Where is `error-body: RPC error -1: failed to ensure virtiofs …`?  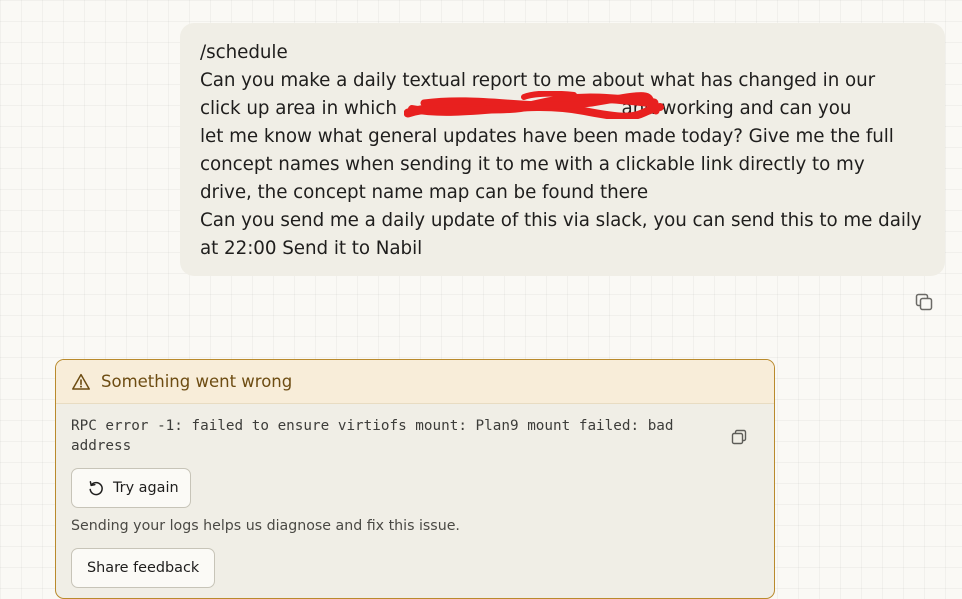
error-body: RPC error -1: failed to ensure virtiofs … is located at coordinates (415, 430).